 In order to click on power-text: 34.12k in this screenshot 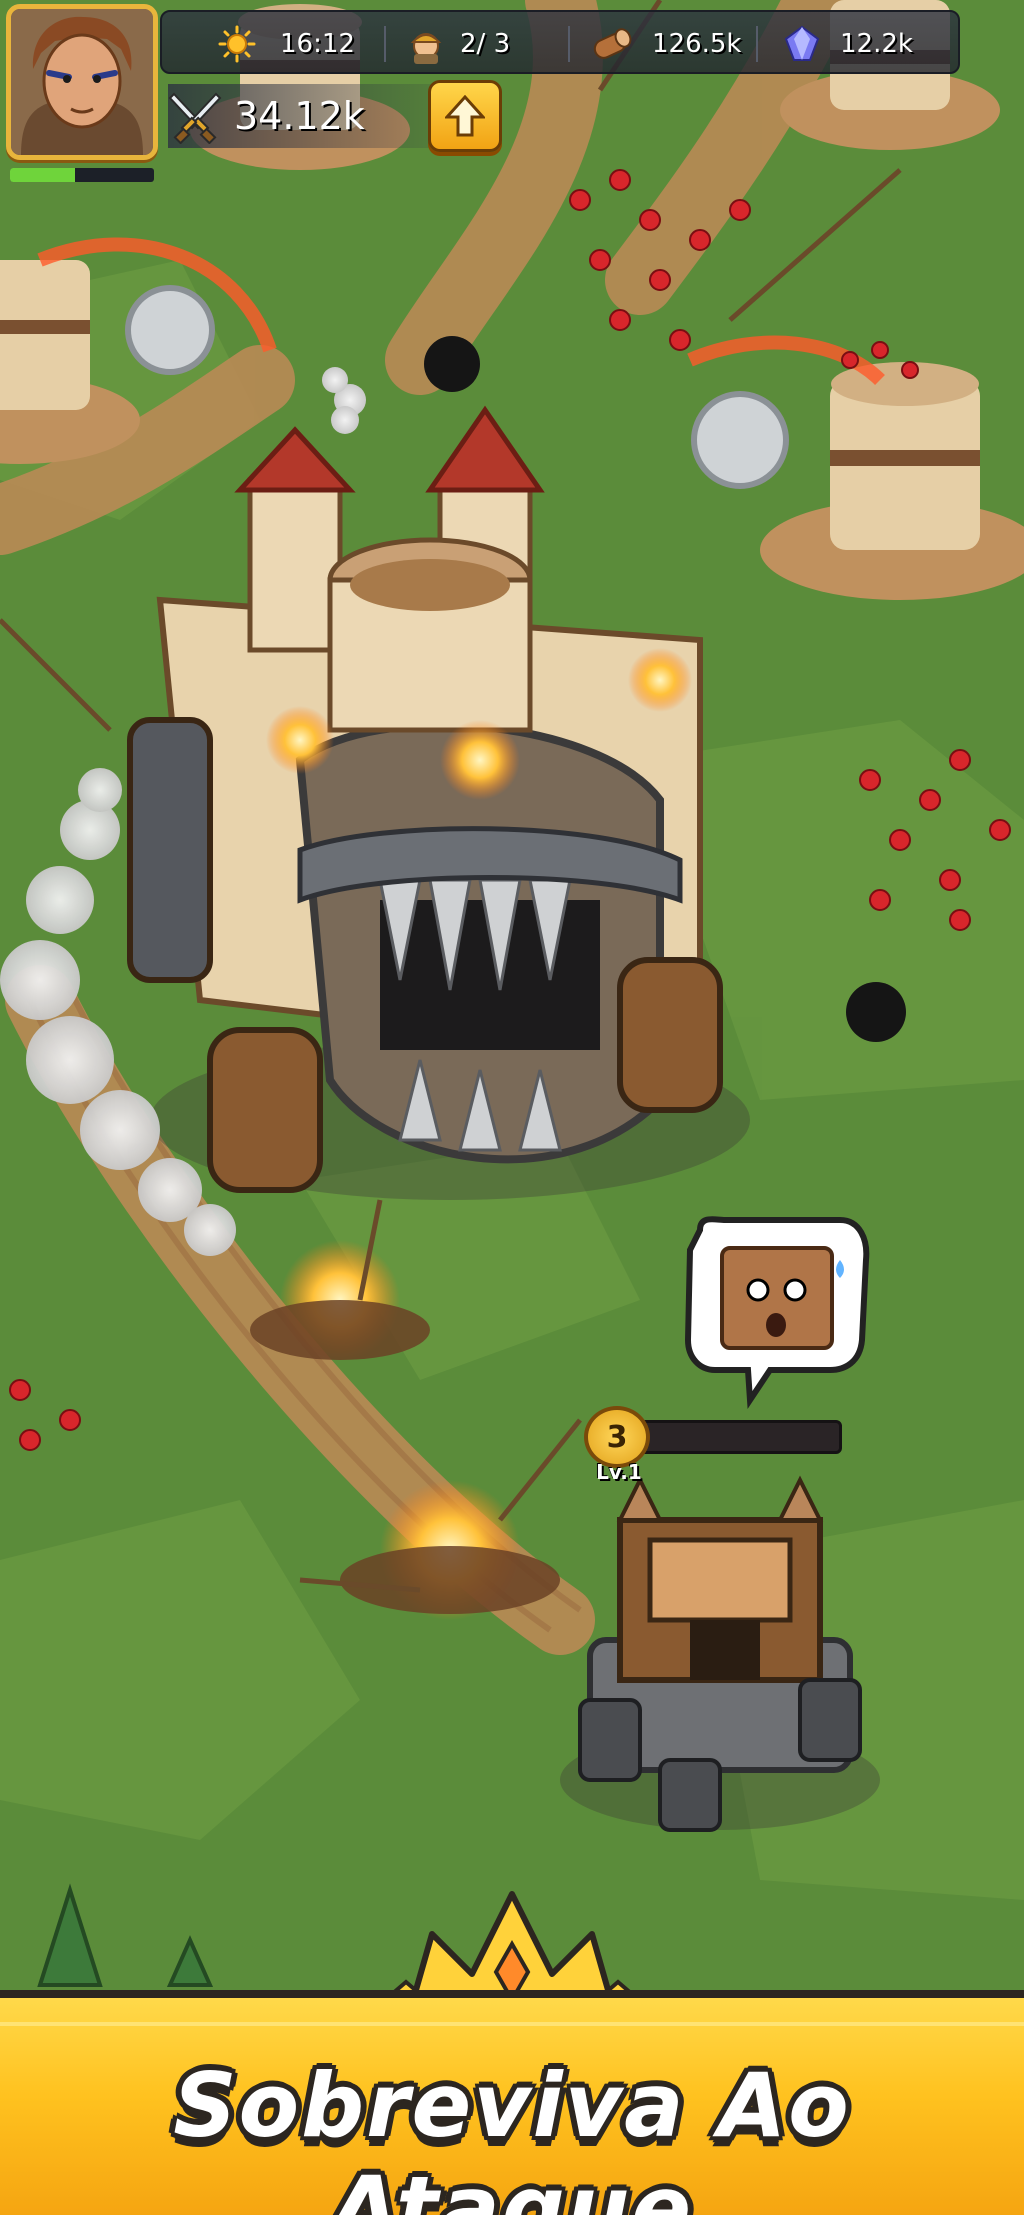, I will do `click(299, 116)`.